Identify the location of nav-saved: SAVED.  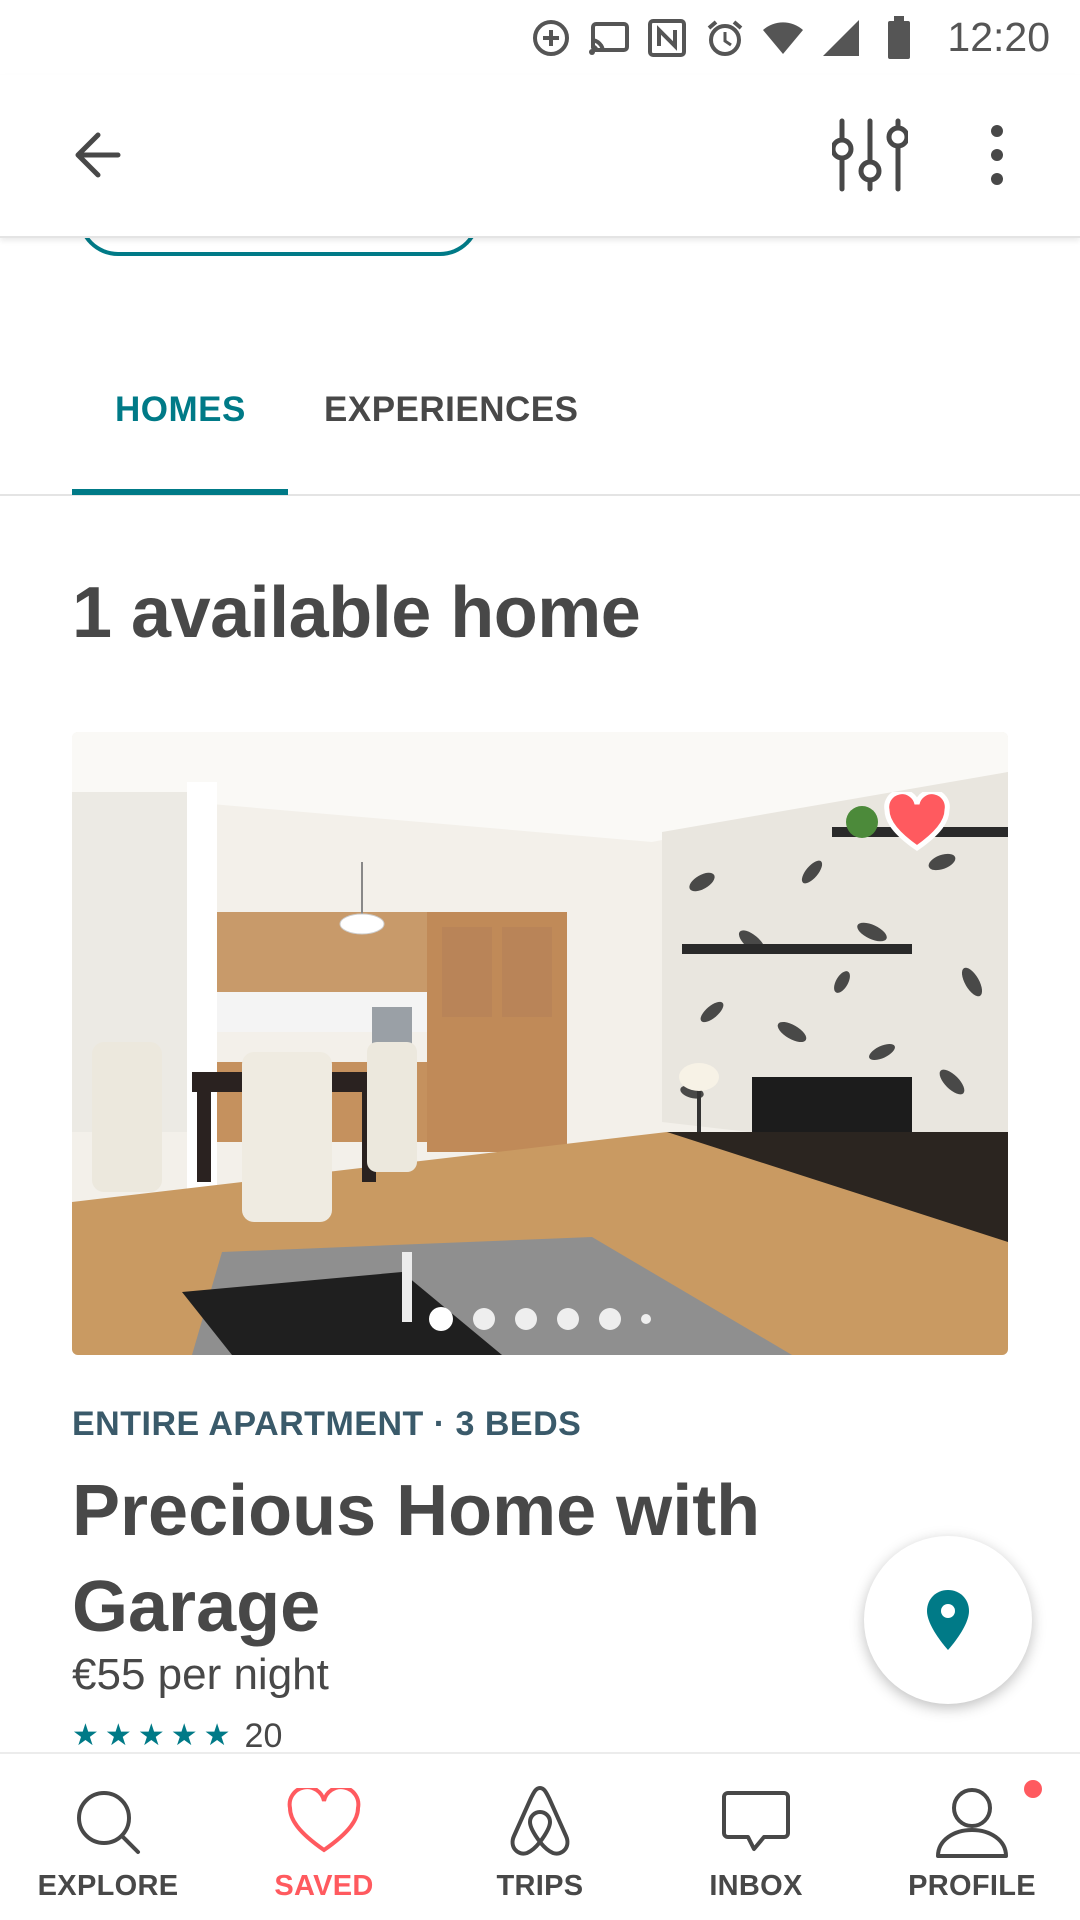
(324, 1837).